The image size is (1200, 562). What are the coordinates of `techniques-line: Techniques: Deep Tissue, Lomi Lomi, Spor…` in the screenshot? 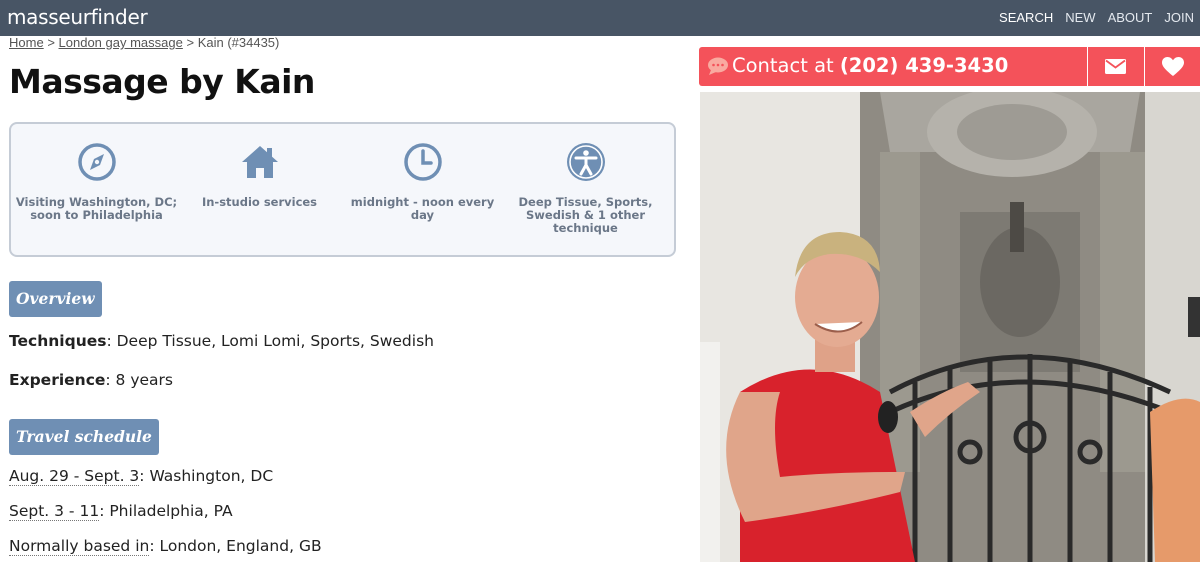 It's located at (221, 341).